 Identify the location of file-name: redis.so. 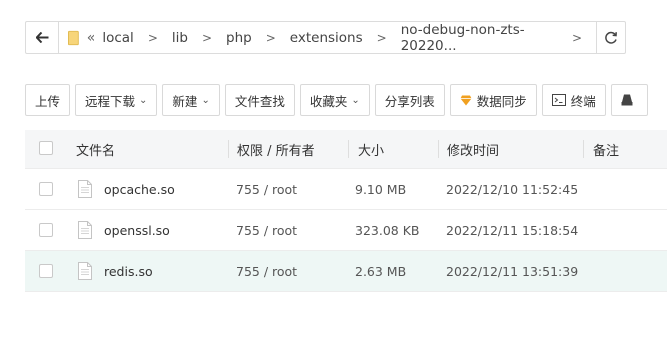
(128, 271).